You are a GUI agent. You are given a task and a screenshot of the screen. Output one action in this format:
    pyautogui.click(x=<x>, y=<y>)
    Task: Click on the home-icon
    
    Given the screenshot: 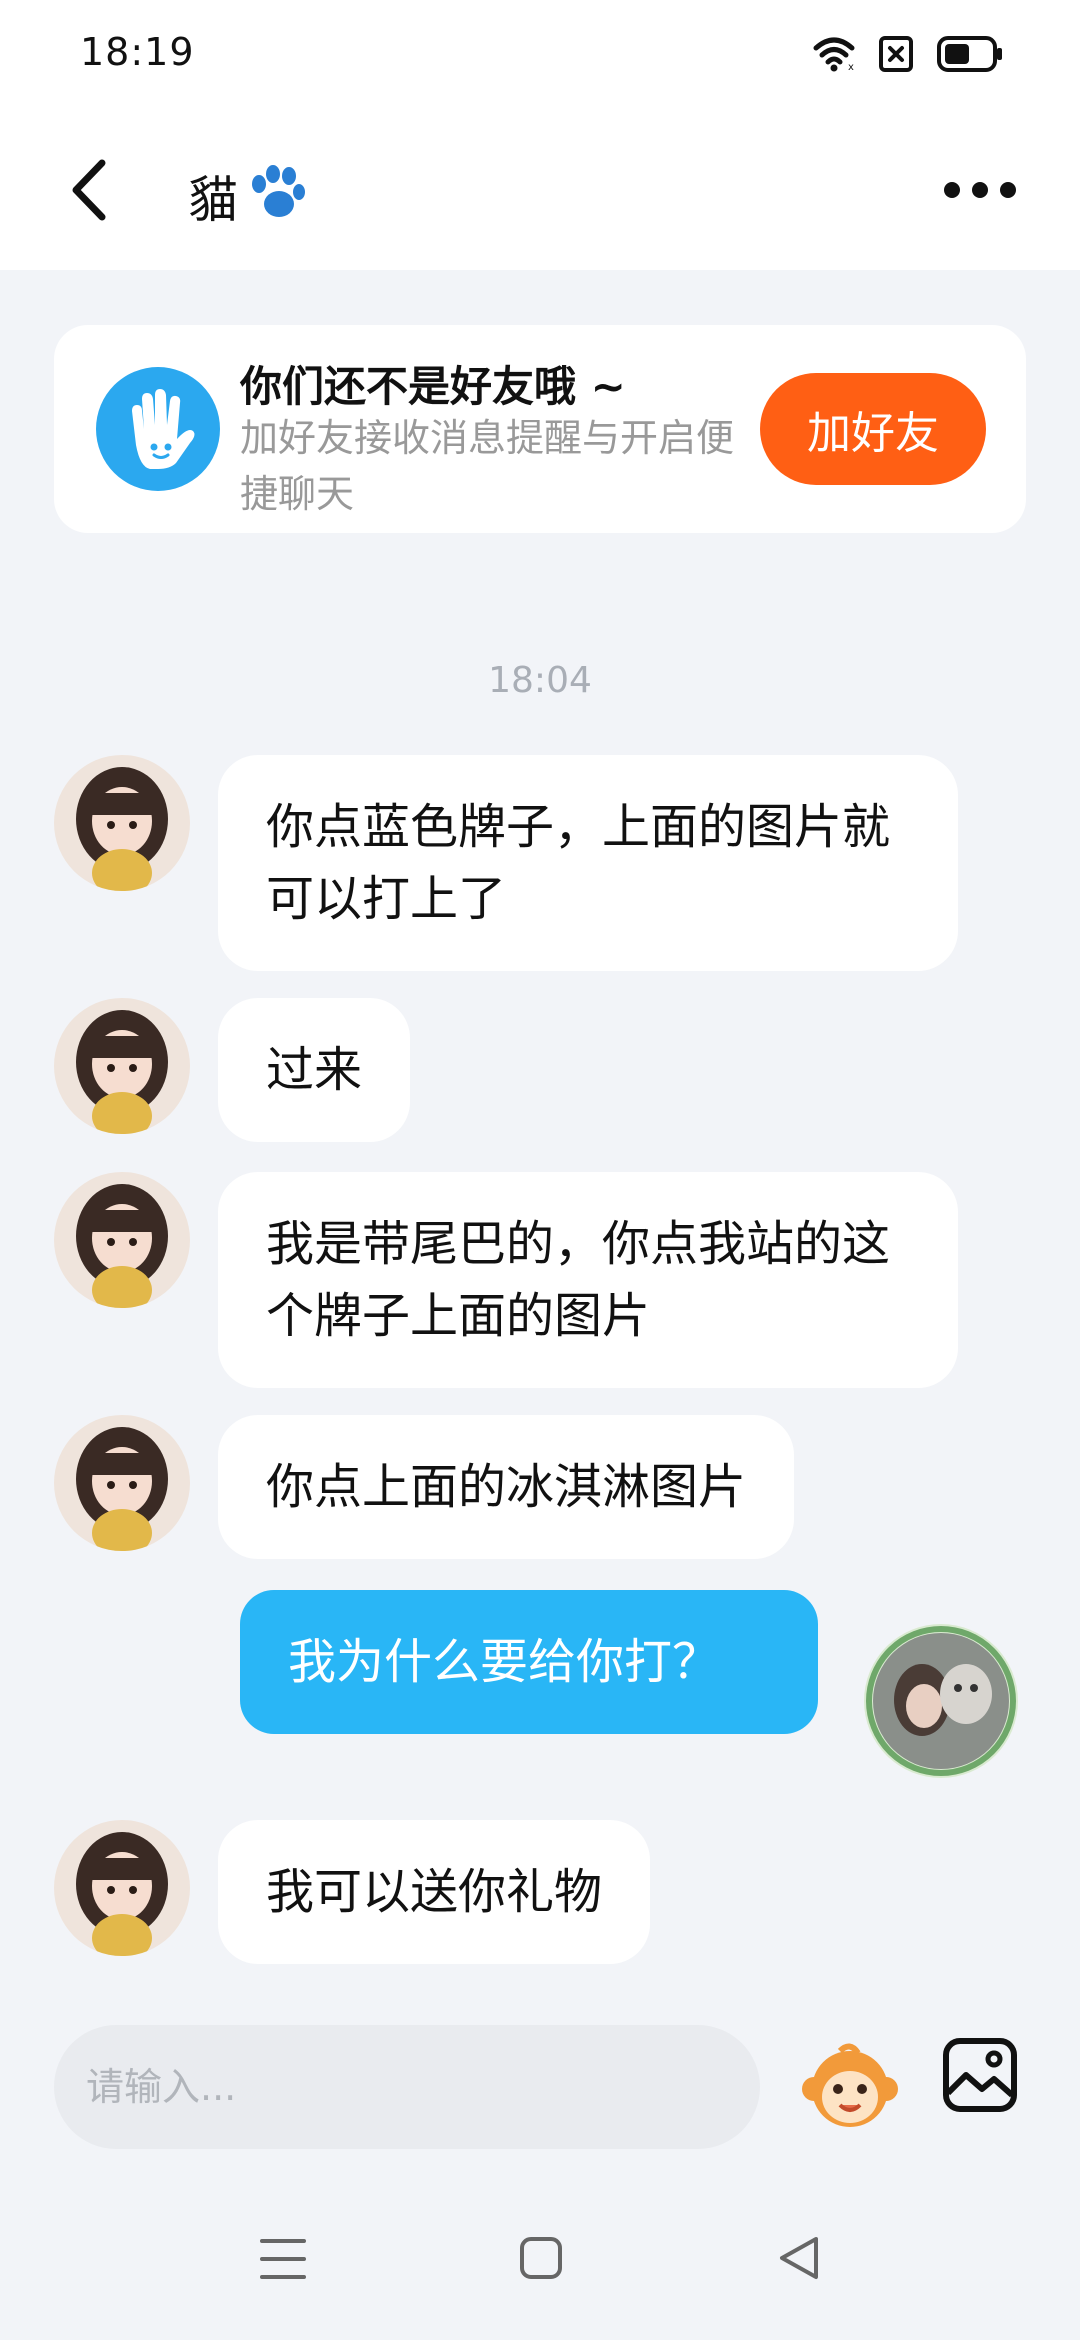 What is the action you would take?
    pyautogui.click(x=541, y=2258)
    